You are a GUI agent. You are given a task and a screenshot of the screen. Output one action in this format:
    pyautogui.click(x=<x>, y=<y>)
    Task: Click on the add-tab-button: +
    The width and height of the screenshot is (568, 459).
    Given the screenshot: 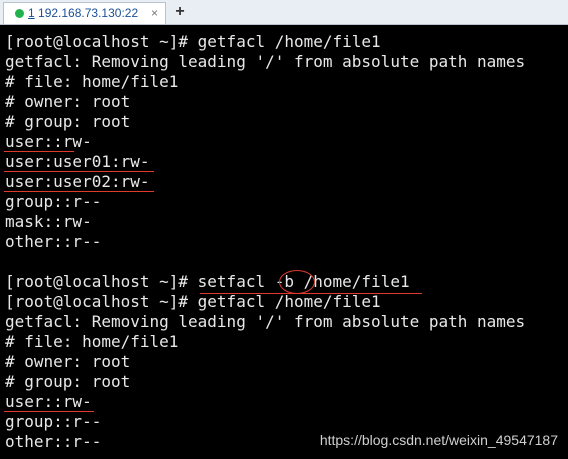 What is the action you would take?
    pyautogui.click(x=180, y=12)
    